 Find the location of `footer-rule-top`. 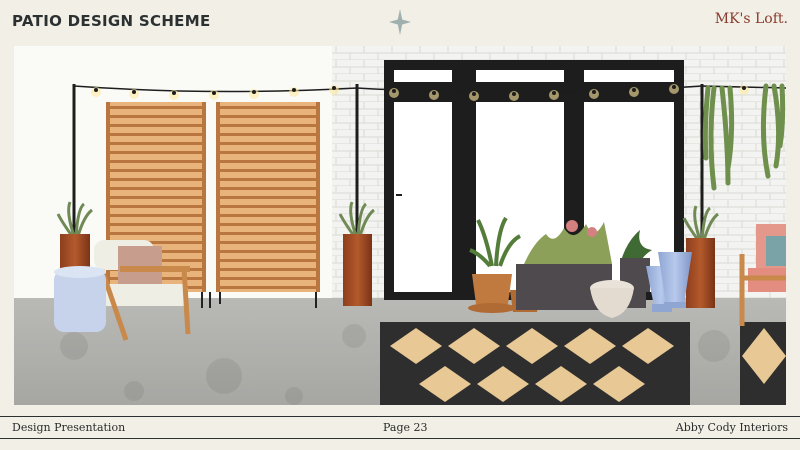

footer-rule-top is located at coordinates (400, 416).